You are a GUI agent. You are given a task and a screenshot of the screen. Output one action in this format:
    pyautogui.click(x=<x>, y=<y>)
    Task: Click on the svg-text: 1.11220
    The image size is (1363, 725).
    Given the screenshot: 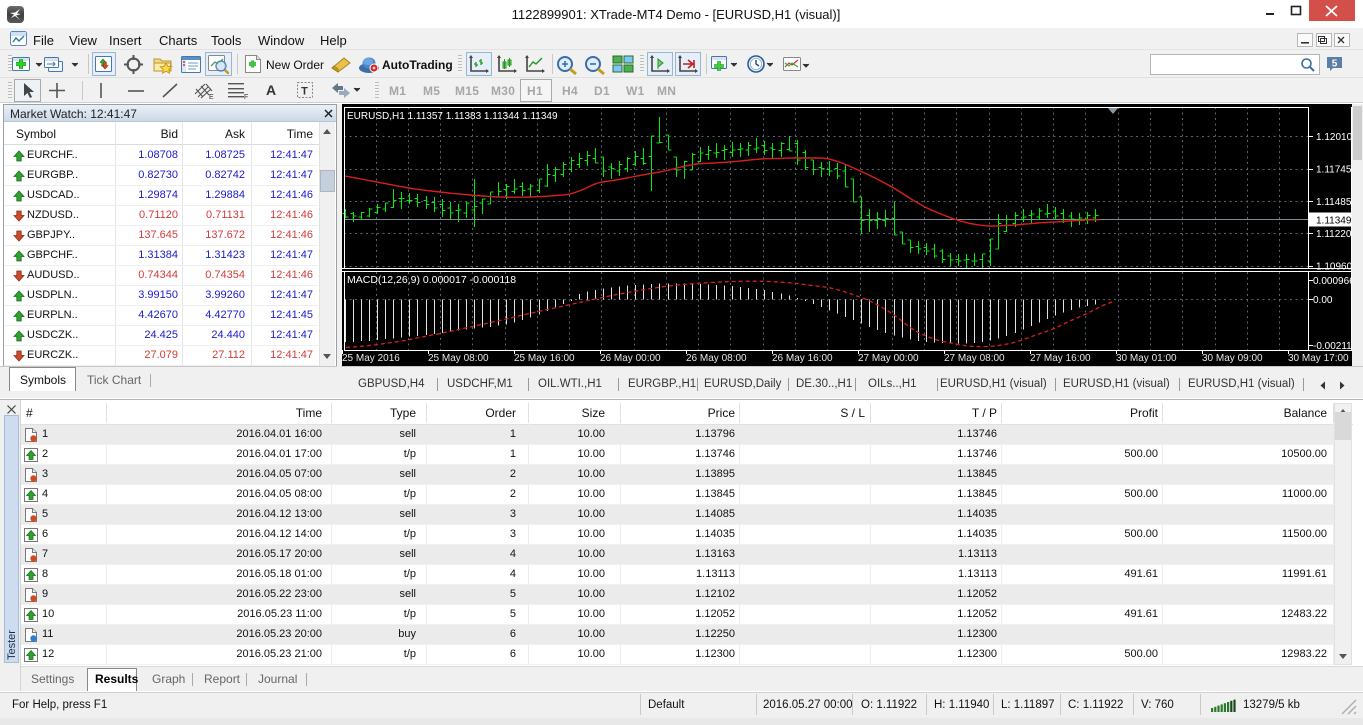 What is the action you would take?
    pyautogui.click(x=1334, y=234)
    